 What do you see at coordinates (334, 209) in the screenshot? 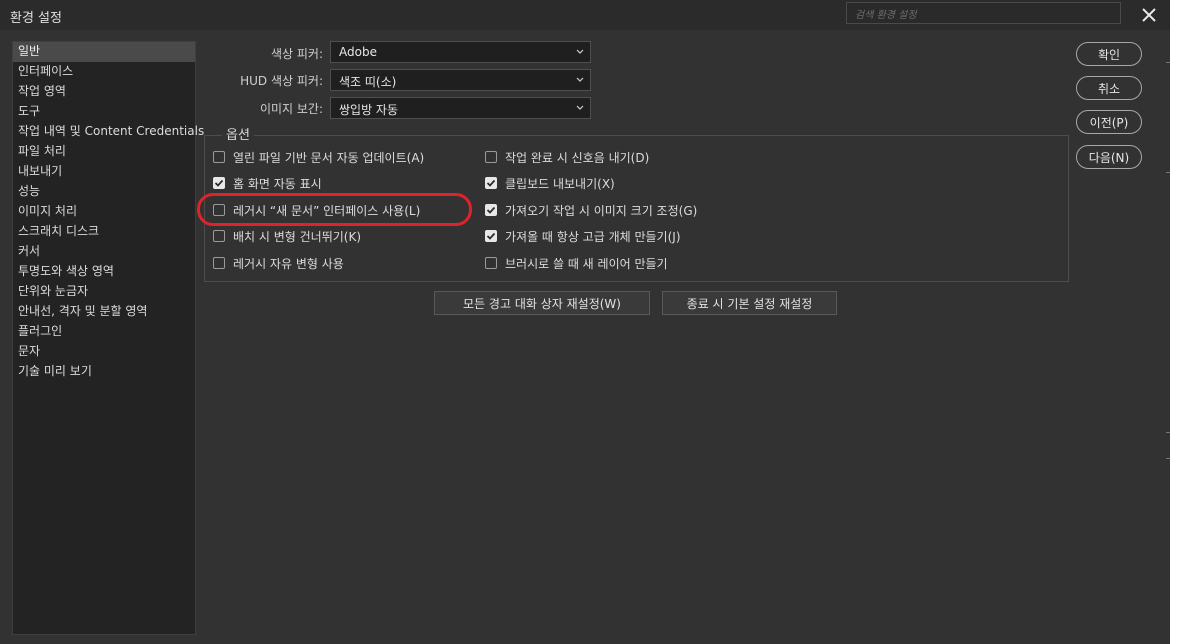
I see `highlight-annotation` at bounding box center [334, 209].